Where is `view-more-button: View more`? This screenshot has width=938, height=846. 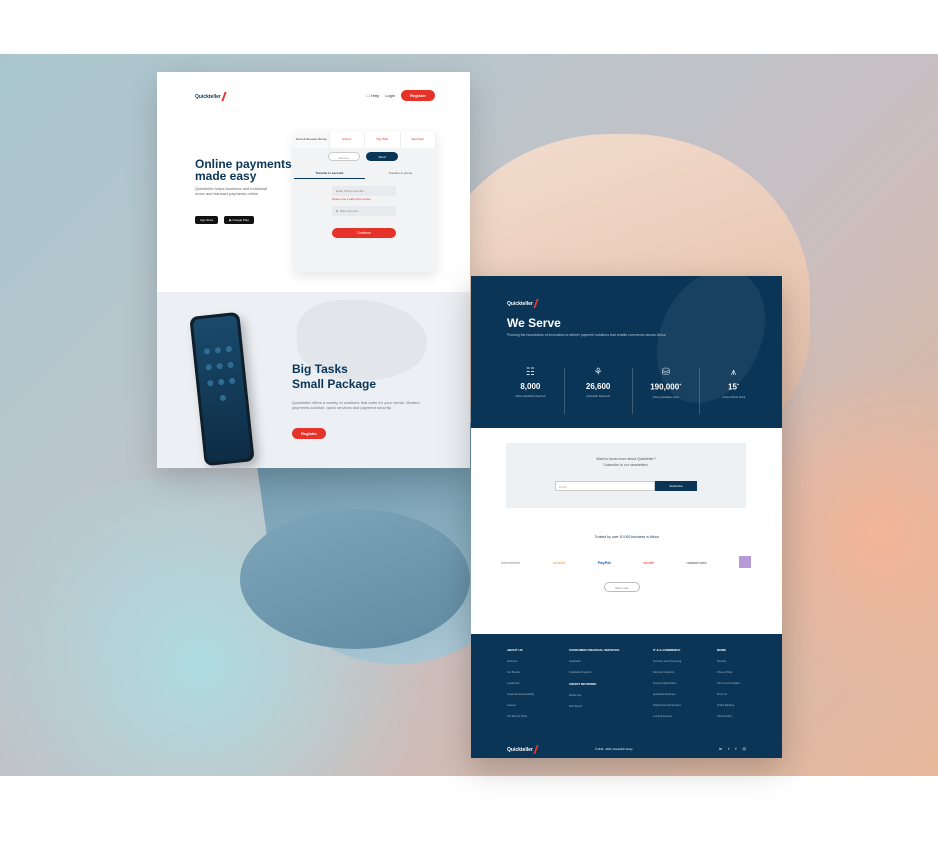
view-more-button: View more is located at coordinates (622, 587).